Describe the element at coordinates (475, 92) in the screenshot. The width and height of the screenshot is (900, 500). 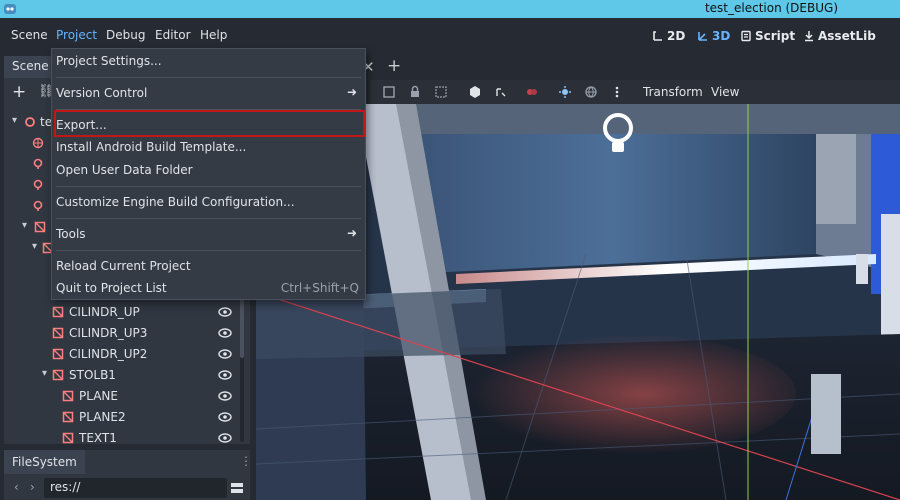
I see `mesh-icon` at that location.